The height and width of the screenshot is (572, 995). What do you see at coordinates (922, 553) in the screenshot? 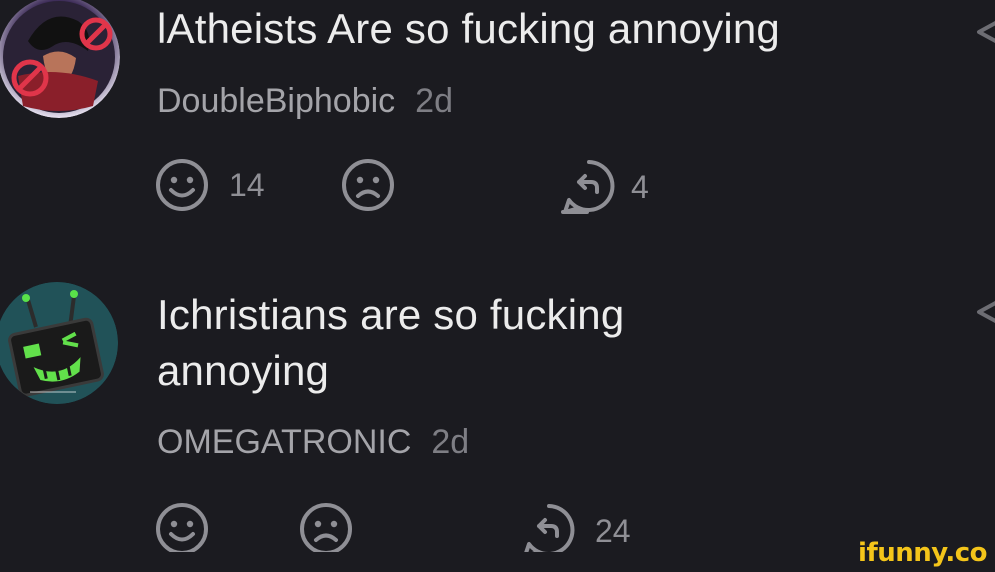
I see `ifunny-watermark: ifunny.co` at bounding box center [922, 553].